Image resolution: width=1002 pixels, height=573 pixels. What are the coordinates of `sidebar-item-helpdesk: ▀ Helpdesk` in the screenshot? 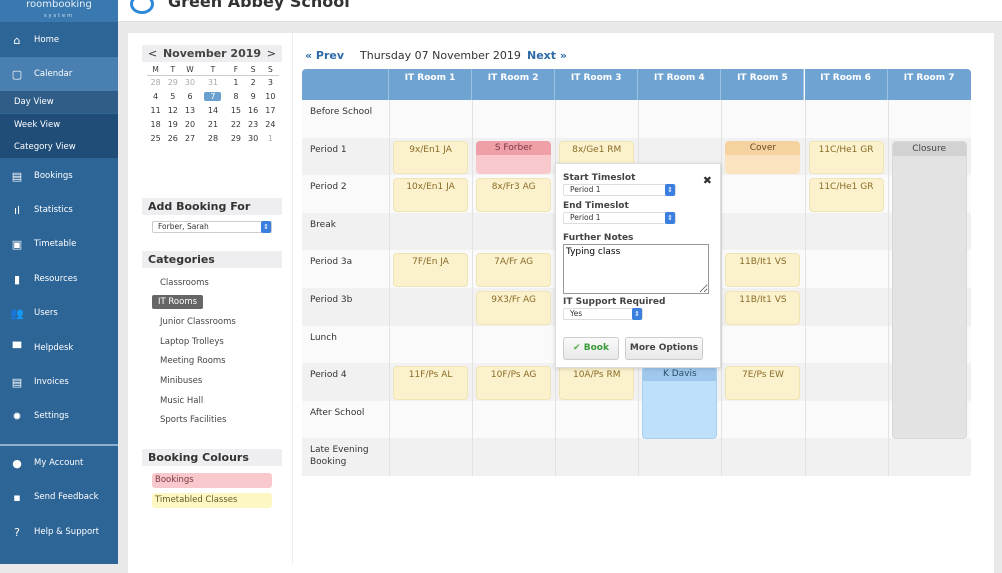 It's located at (59, 348).